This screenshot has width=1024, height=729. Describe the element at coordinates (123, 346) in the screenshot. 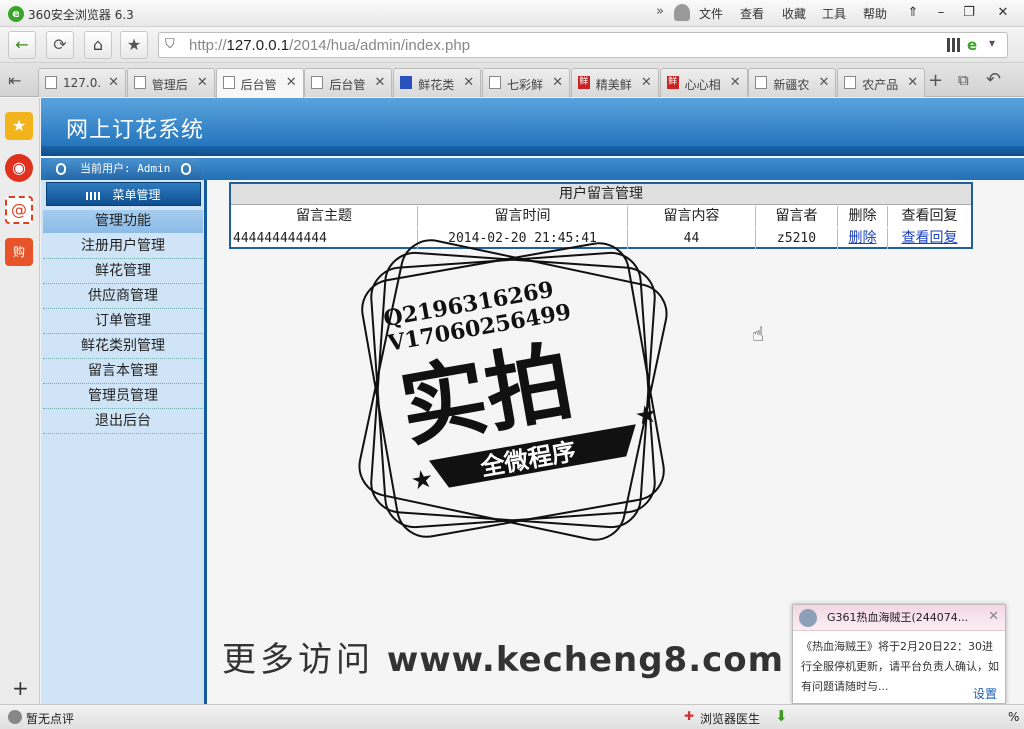

I see `nav-item-4: 鲜花类别管理` at that location.